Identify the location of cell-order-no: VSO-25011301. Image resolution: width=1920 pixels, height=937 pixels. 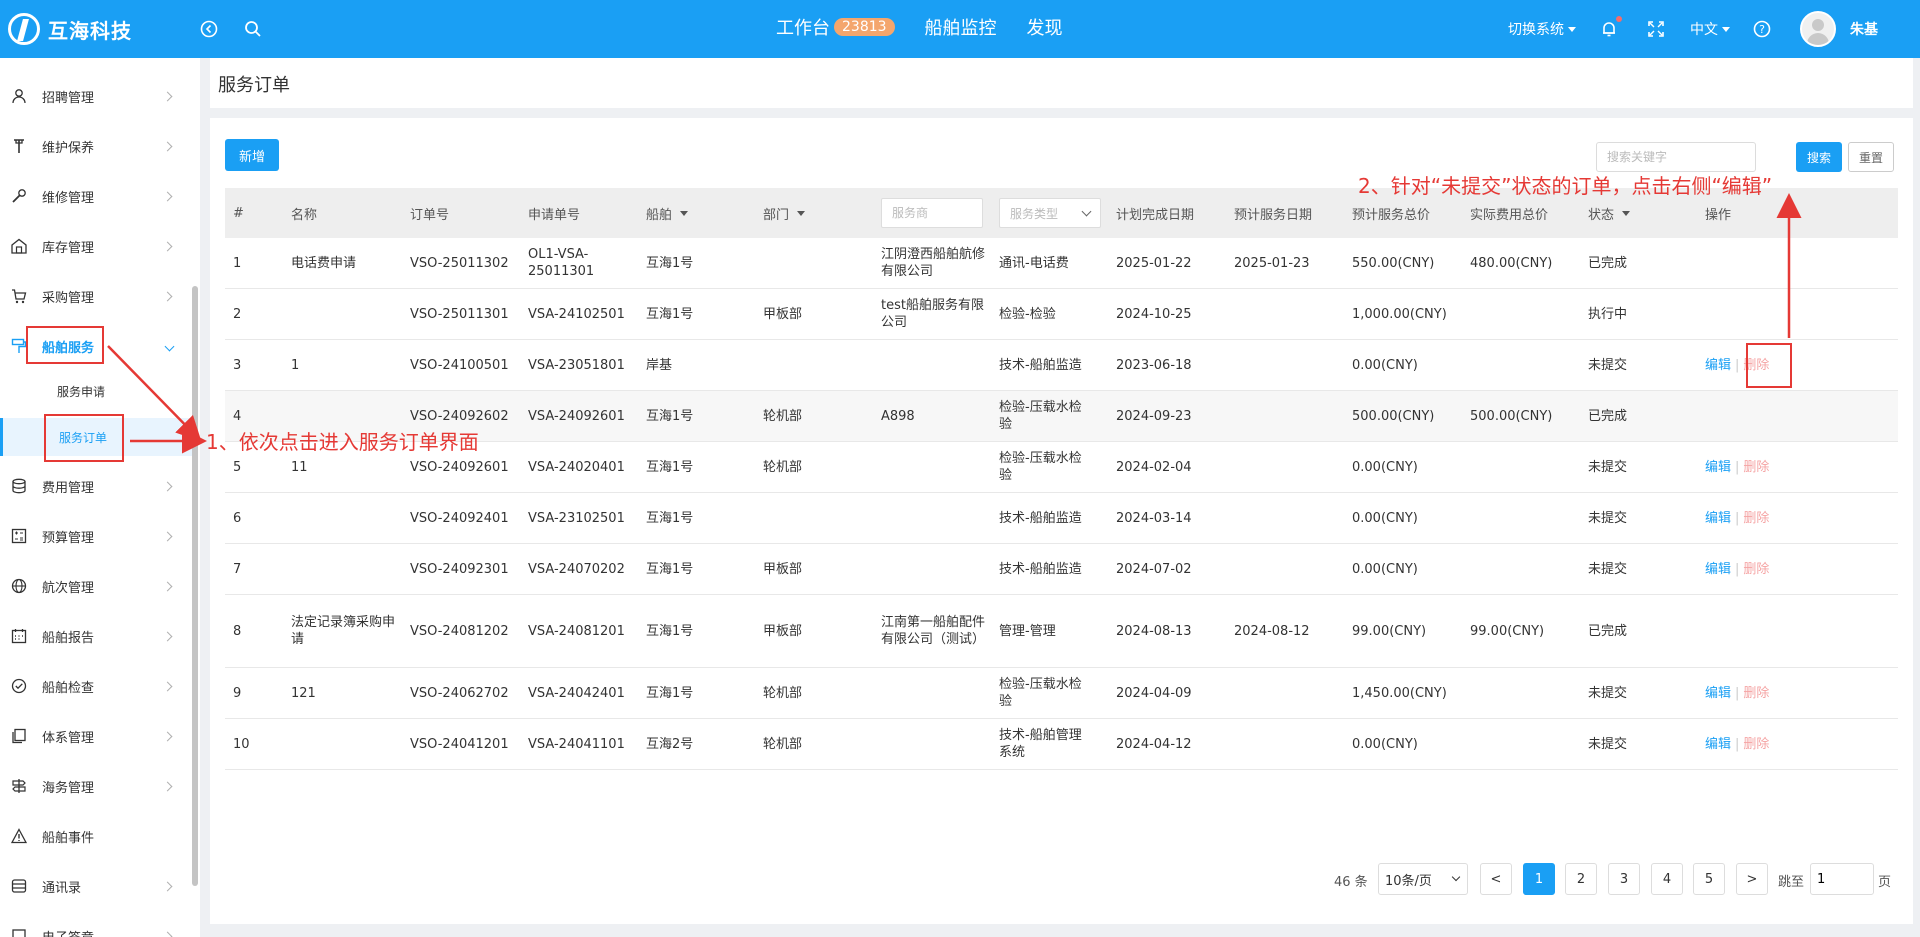
(459, 314).